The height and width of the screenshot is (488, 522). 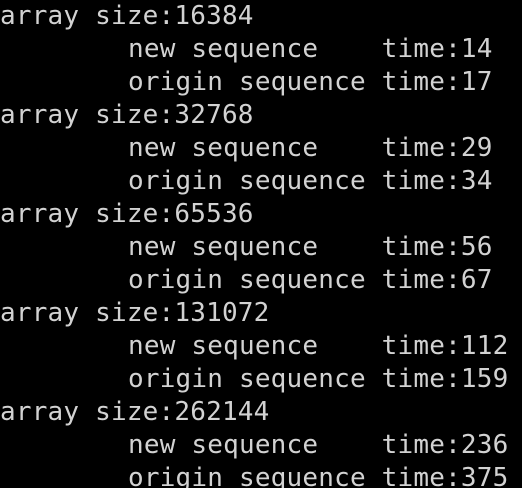 I want to click on output-line: array size:32768, so click(x=127, y=115).